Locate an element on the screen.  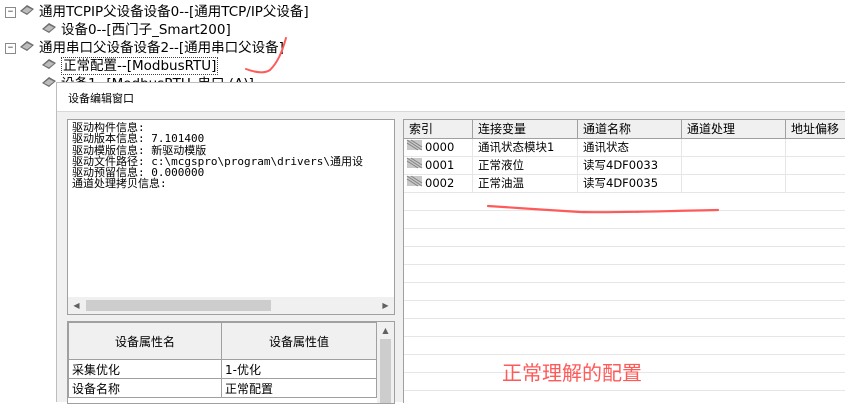
table-row: 设备名称 正常配置 is located at coordinates (222, 388).